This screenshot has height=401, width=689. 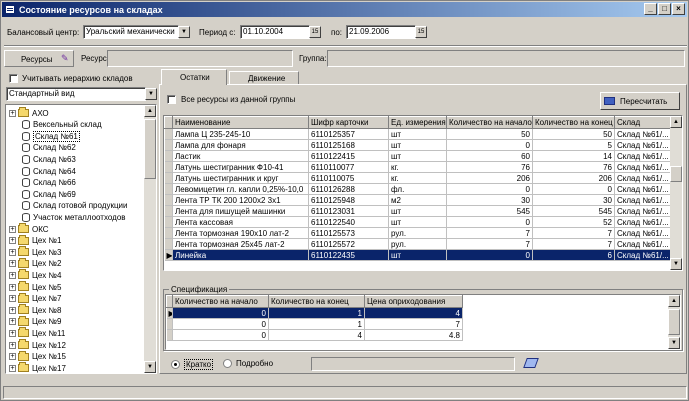 I want to click on recalc-button: Пересчитать, so click(x=640, y=101).